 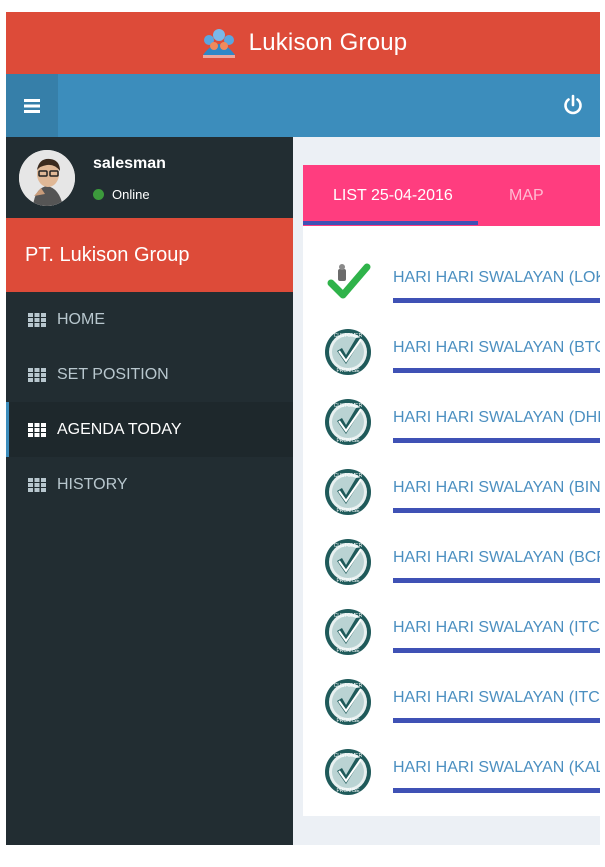 What do you see at coordinates (302, 856) in the screenshot?
I see `bottom-edge` at bounding box center [302, 856].